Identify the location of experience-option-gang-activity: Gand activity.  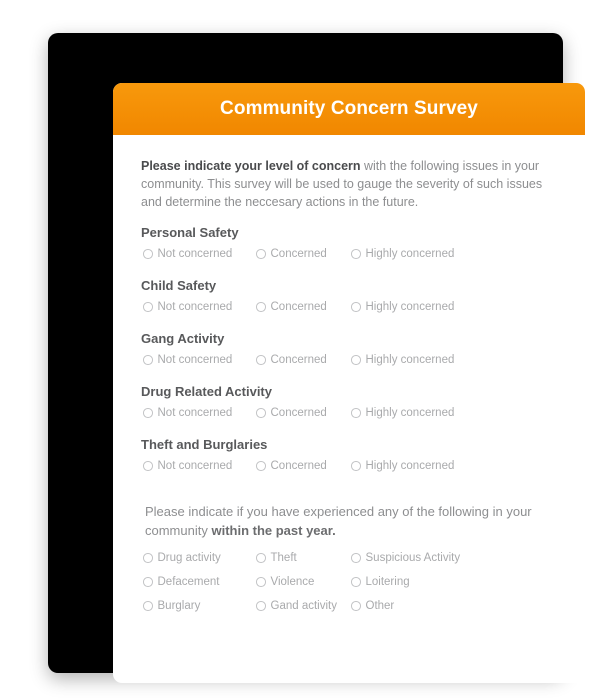
(296, 606).